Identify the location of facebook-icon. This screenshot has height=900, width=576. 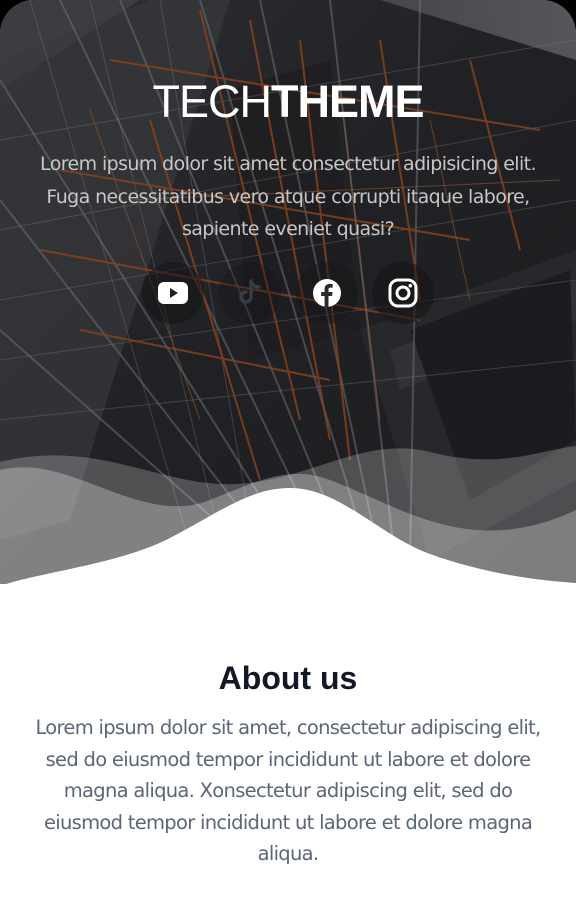
(327, 293).